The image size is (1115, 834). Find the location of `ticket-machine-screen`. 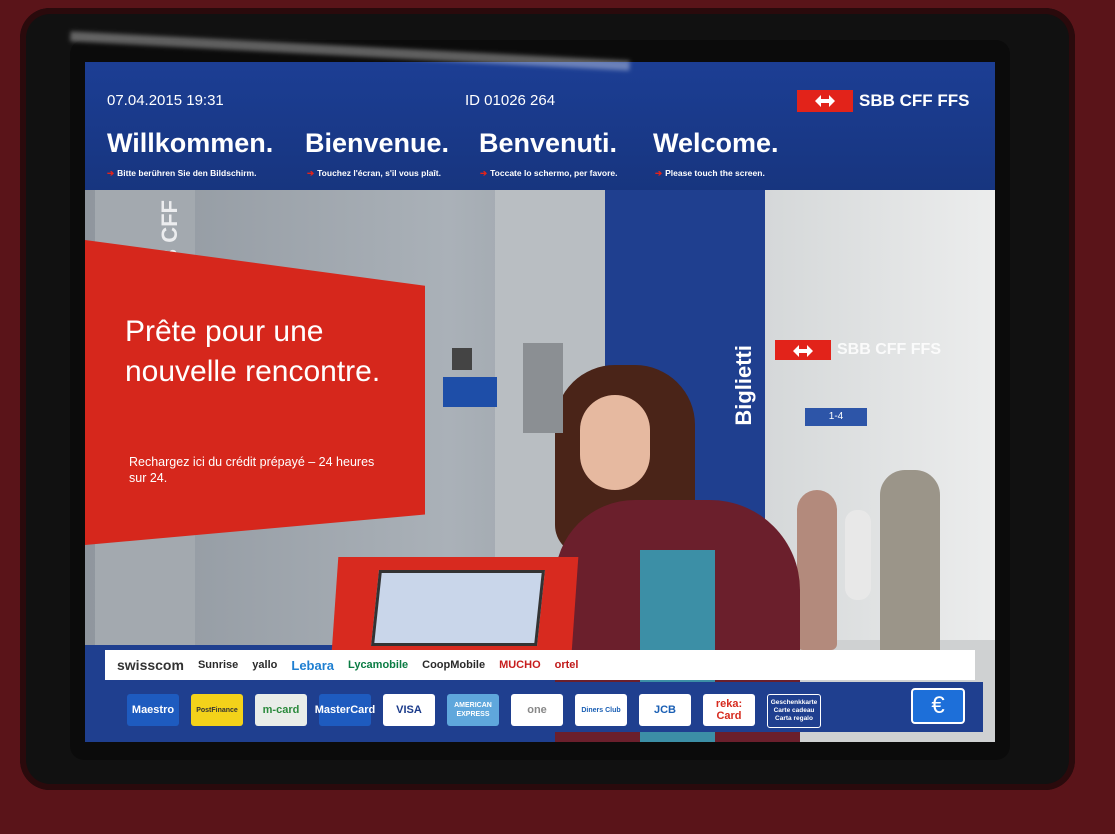

ticket-machine-screen is located at coordinates (458, 608).